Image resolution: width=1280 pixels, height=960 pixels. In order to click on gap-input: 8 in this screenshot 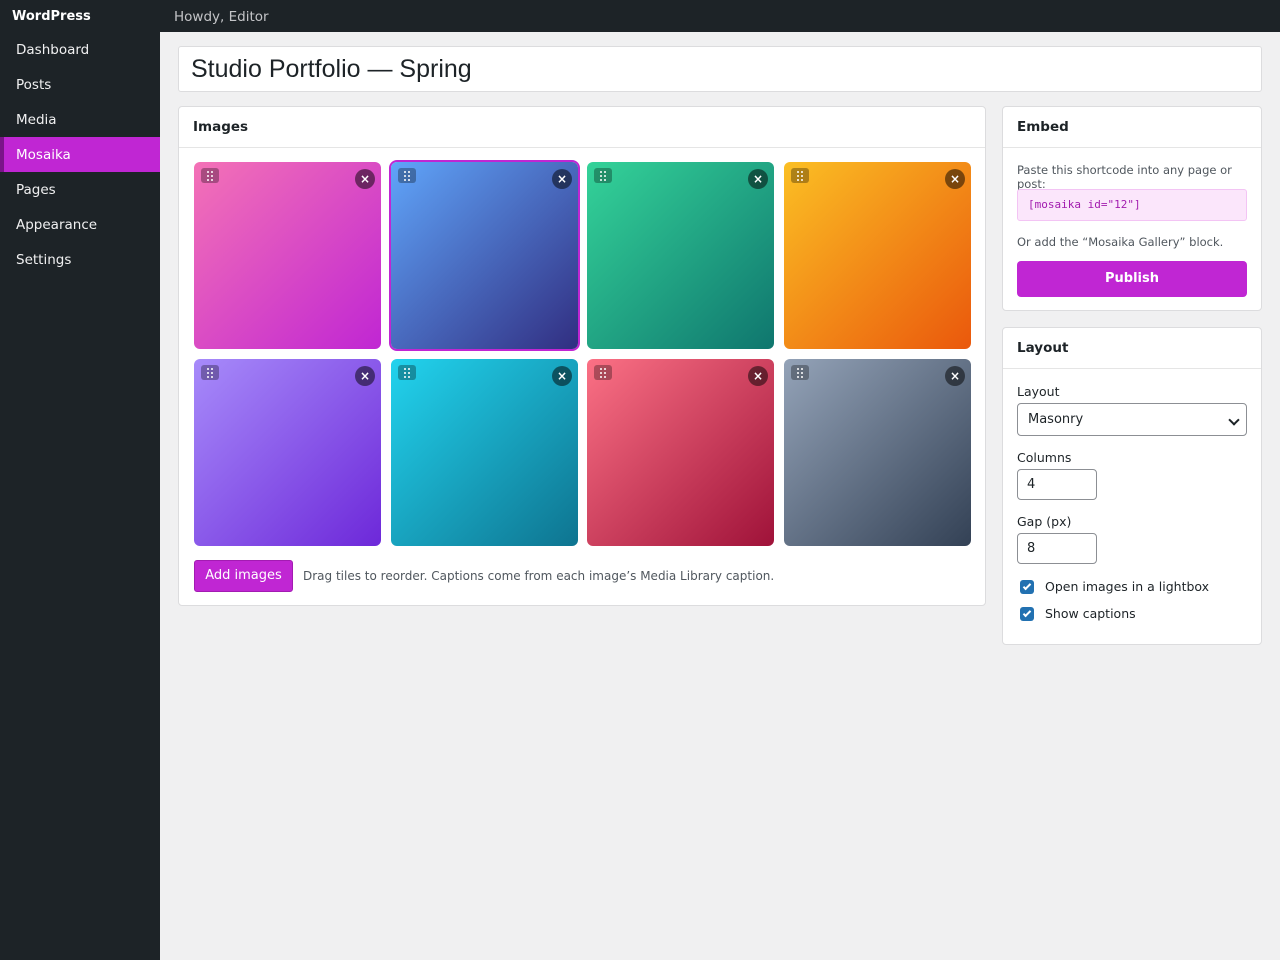, I will do `click(1057, 548)`.